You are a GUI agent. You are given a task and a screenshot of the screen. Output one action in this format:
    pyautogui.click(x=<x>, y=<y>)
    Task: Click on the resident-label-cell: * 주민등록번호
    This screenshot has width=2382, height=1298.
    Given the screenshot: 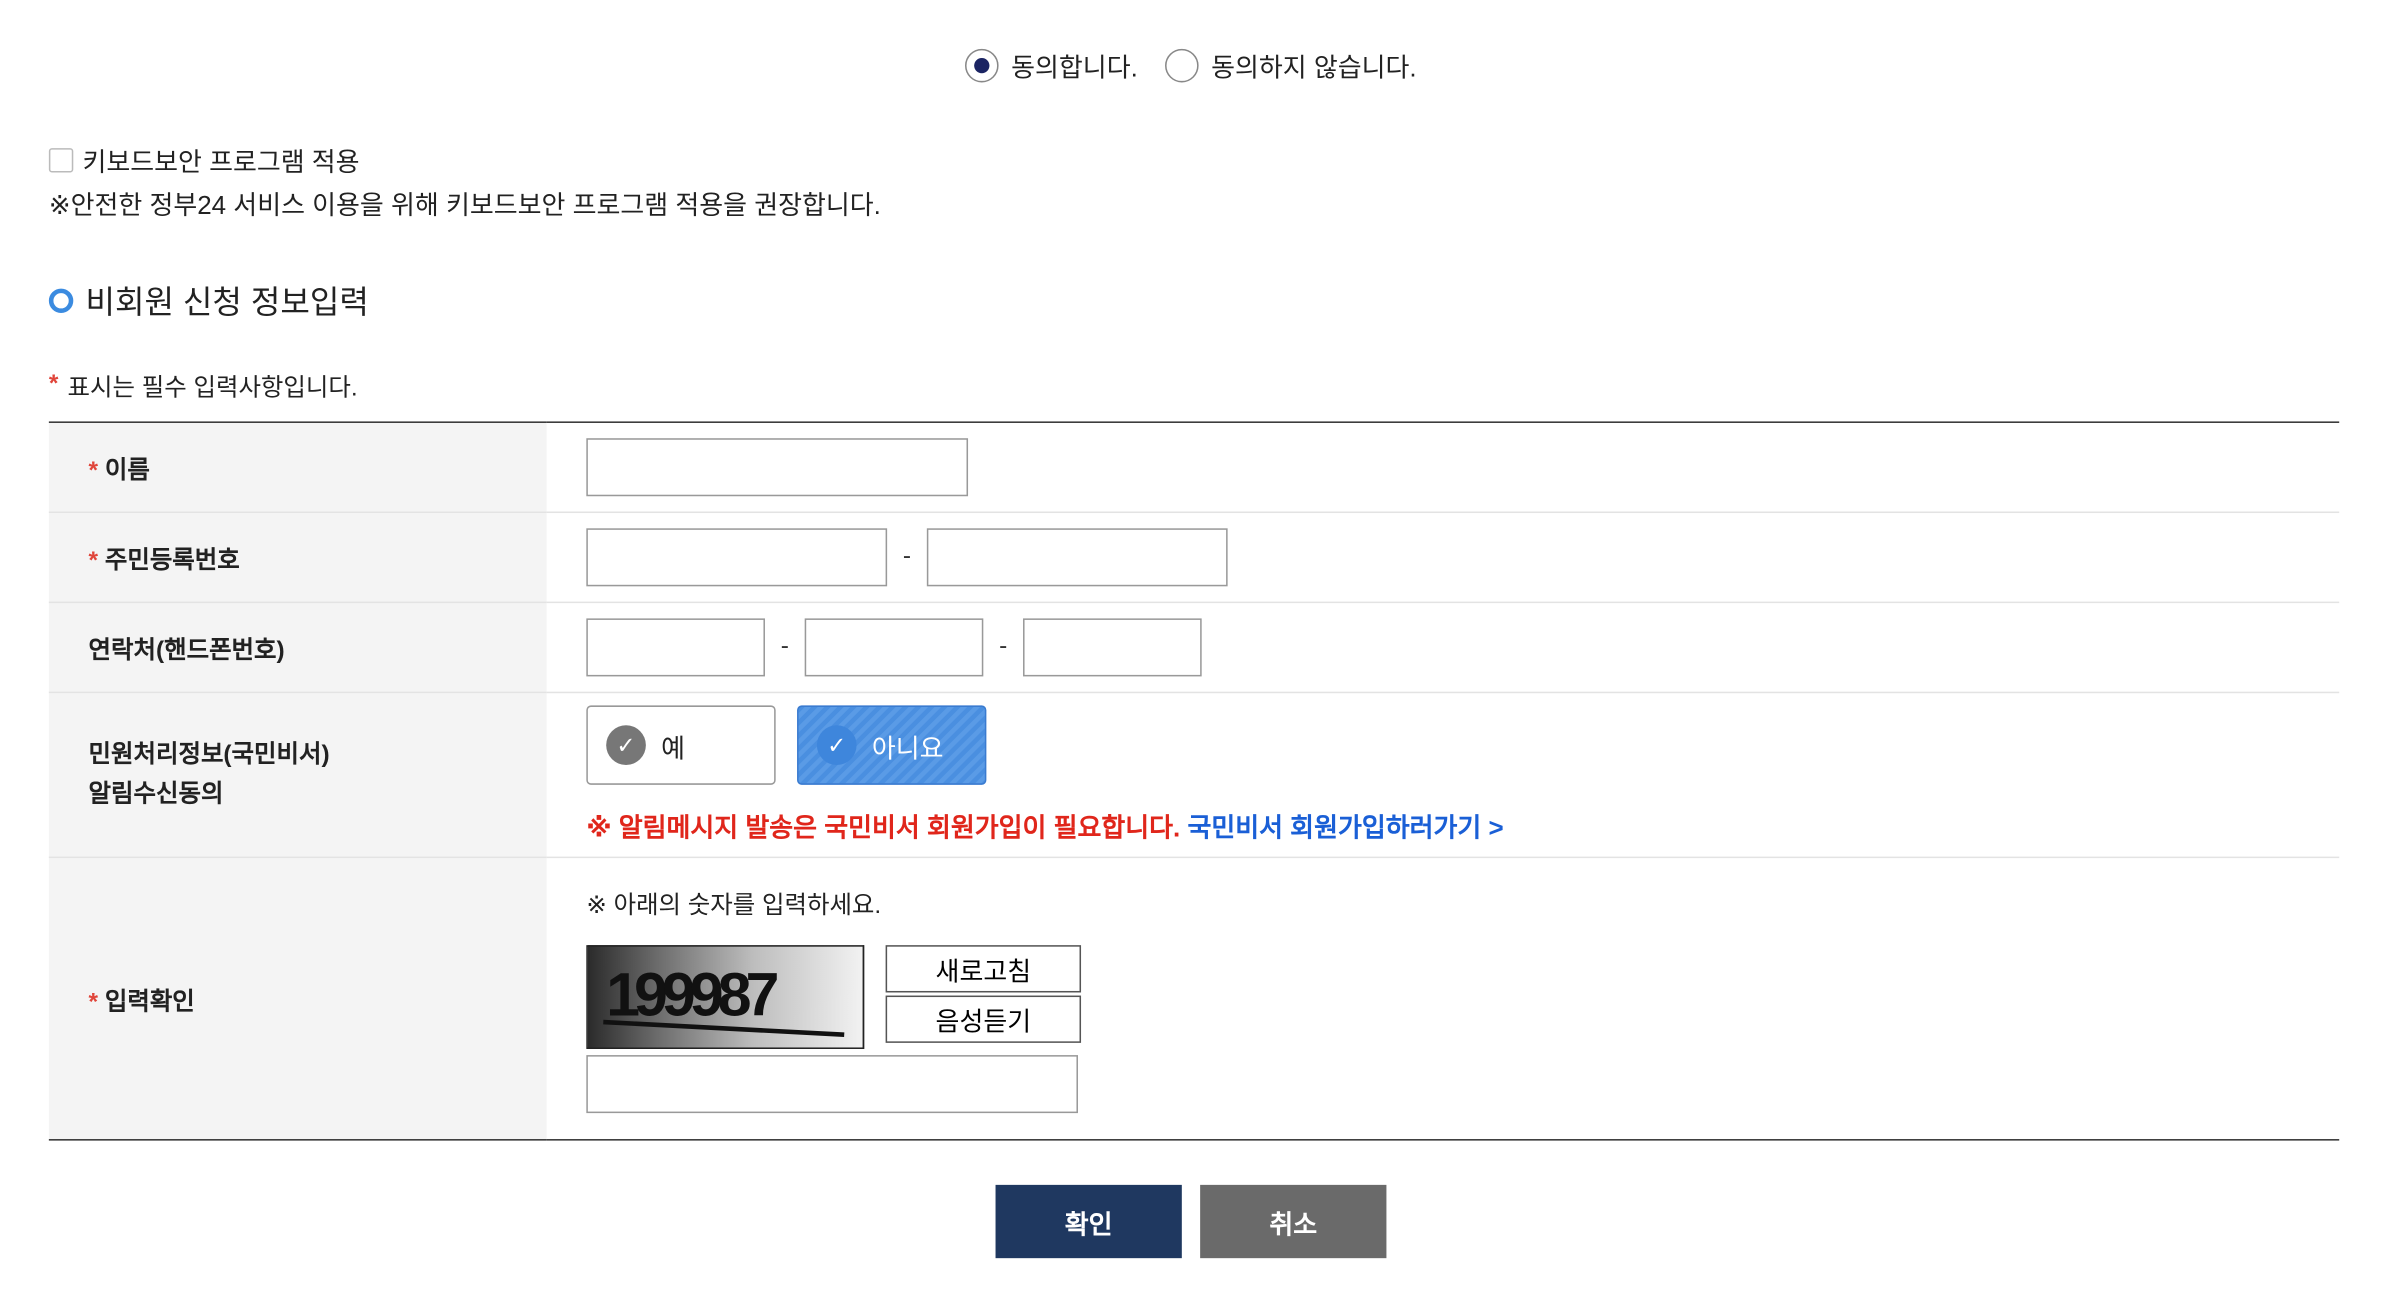 What is the action you would take?
    pyautogui.click(x=297, y=558)
    